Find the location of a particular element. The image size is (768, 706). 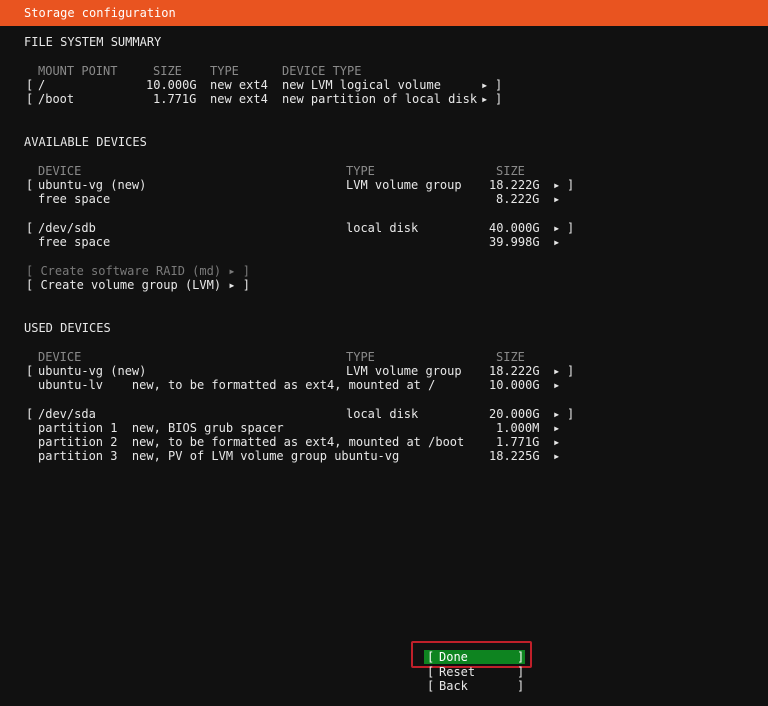

device-name: /dev/sdb is located at coordinates (67, 228).